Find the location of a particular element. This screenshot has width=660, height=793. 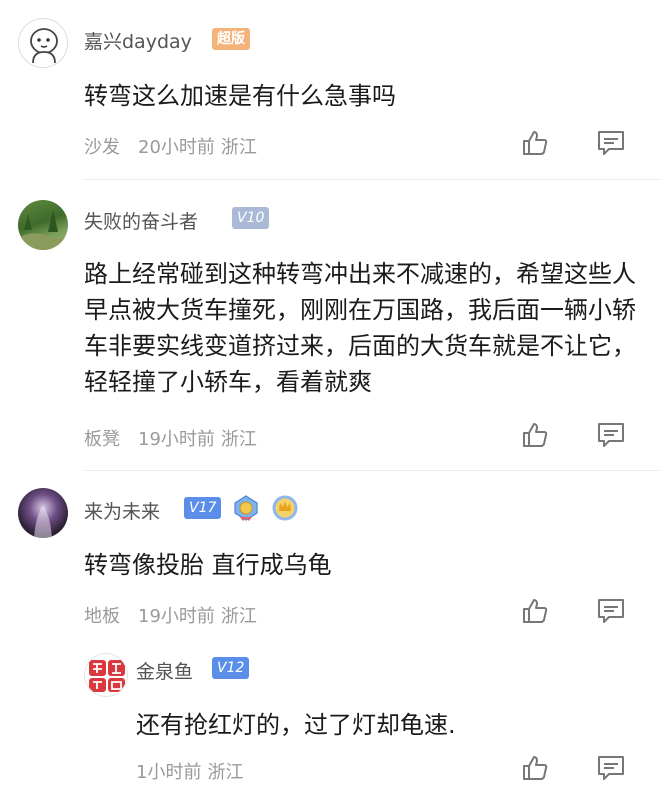

cartoon-avatar-icon is located at coordinates (44, 46).